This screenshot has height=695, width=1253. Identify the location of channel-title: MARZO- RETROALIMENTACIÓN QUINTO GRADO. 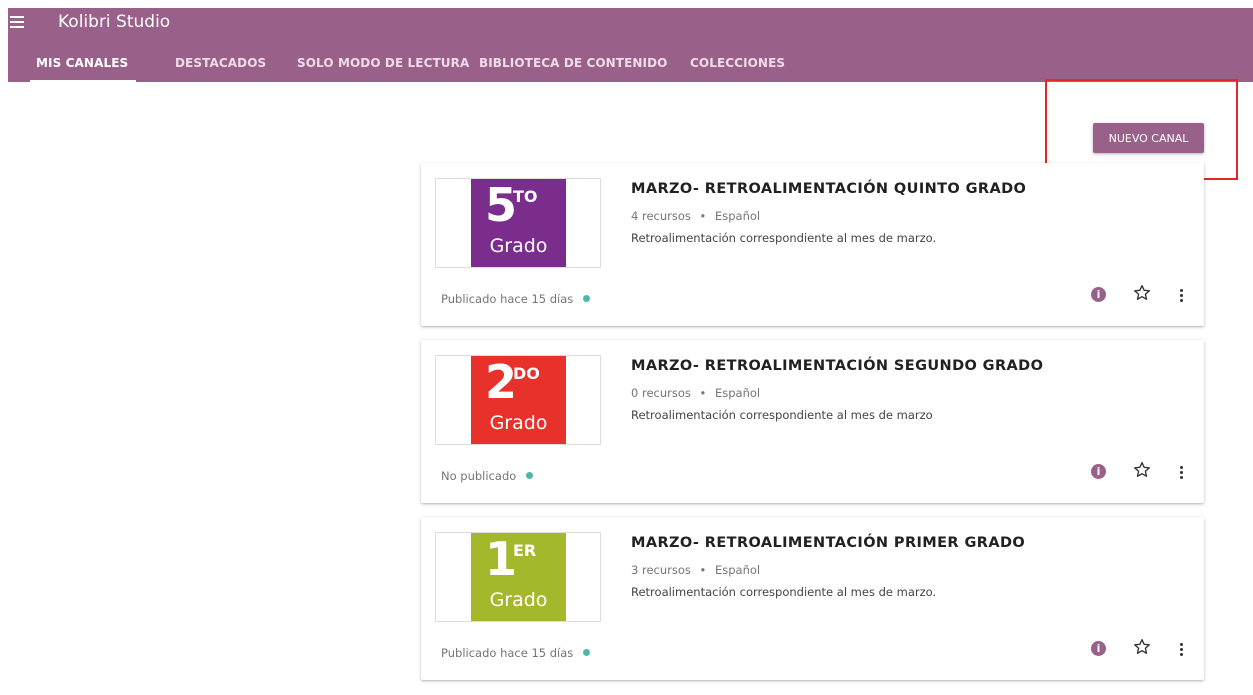
(829, 189).